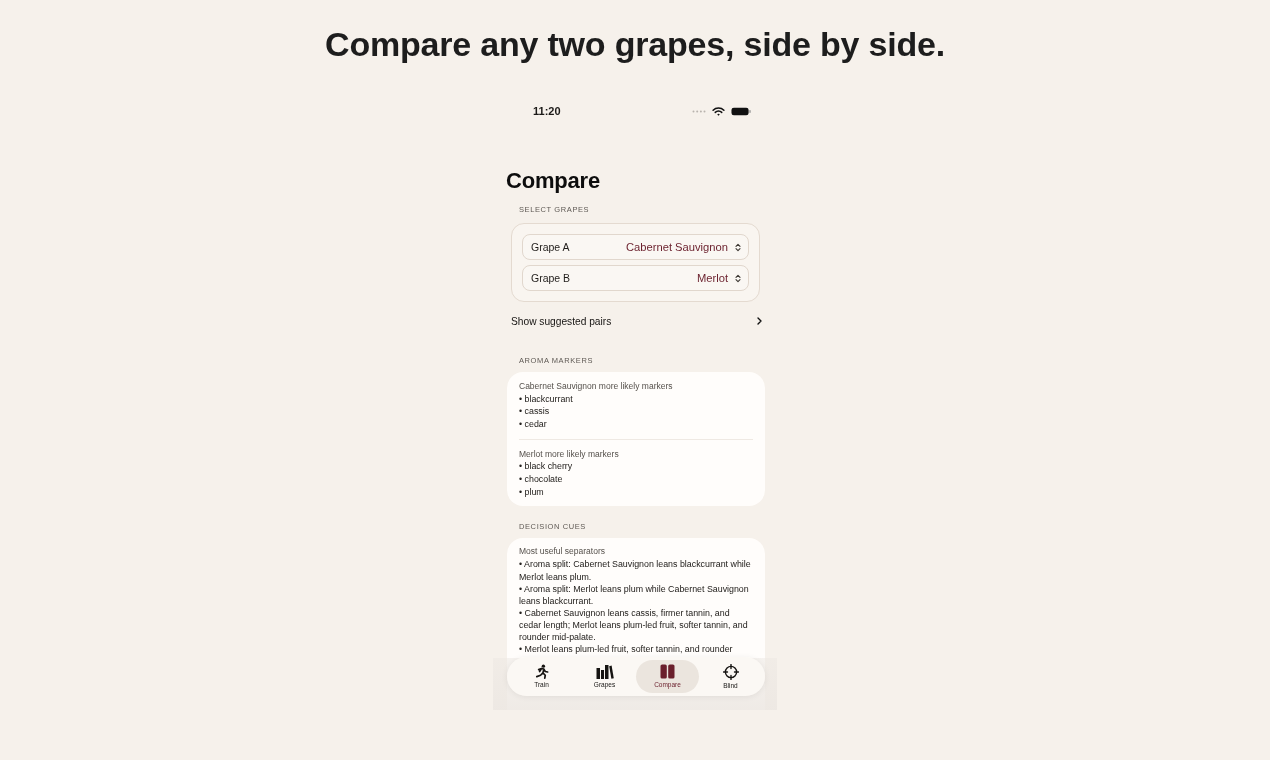  I want to click on cue-item: • Aroma split: Cabernet Sauvignon leans blackcurrant while Merlot leans plum., so click(635, 570).